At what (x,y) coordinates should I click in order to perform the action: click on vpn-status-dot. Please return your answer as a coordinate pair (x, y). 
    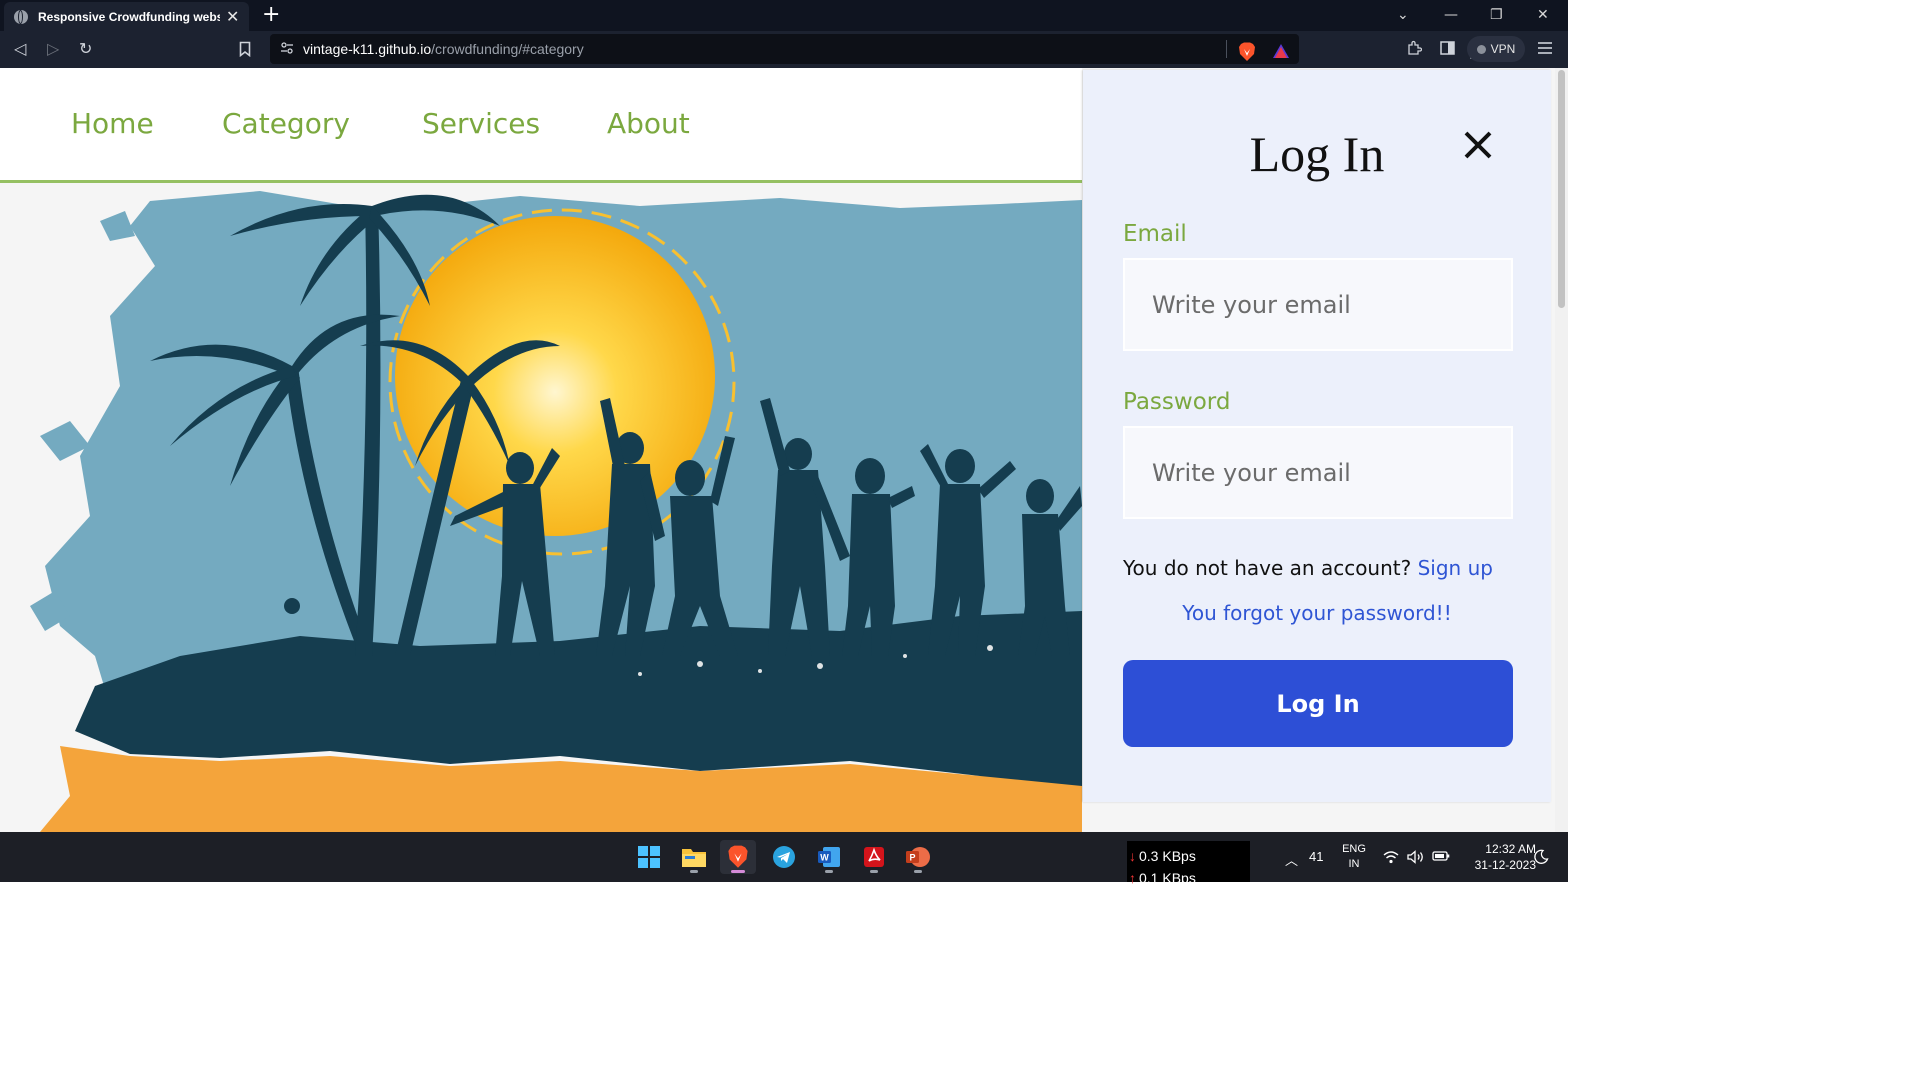
    Looking at the image, I should click on (1481, 49).